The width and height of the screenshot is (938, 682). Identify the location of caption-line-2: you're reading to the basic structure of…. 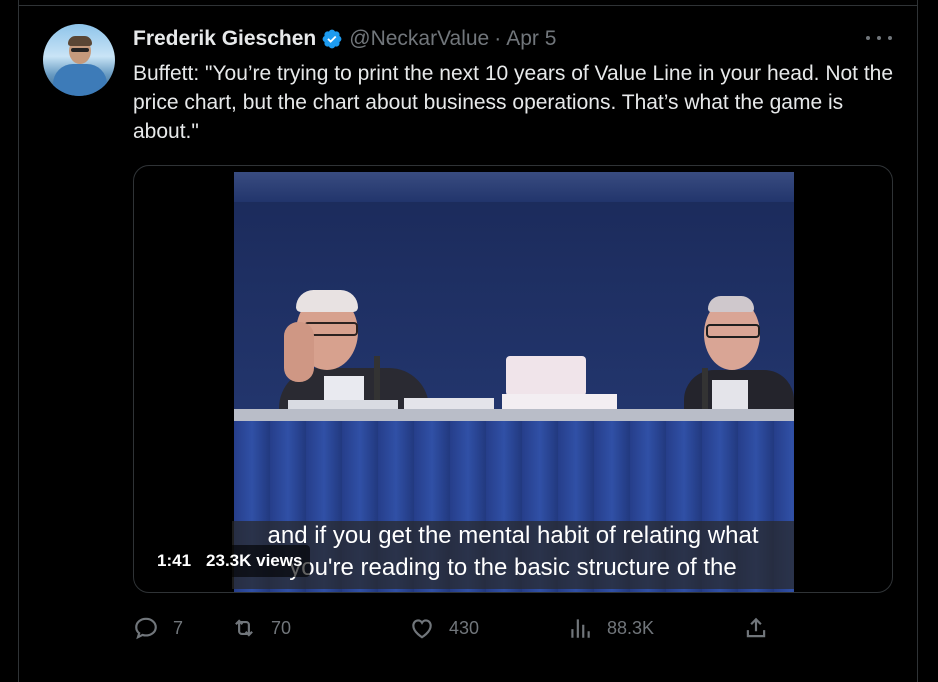
(513, 567).